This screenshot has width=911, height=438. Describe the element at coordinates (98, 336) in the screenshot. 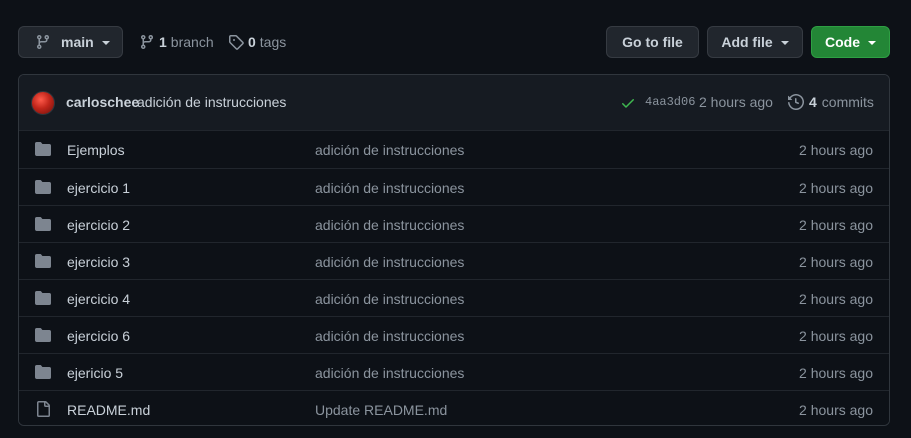

I see `file-name-link: ejercicio 6` at that location.